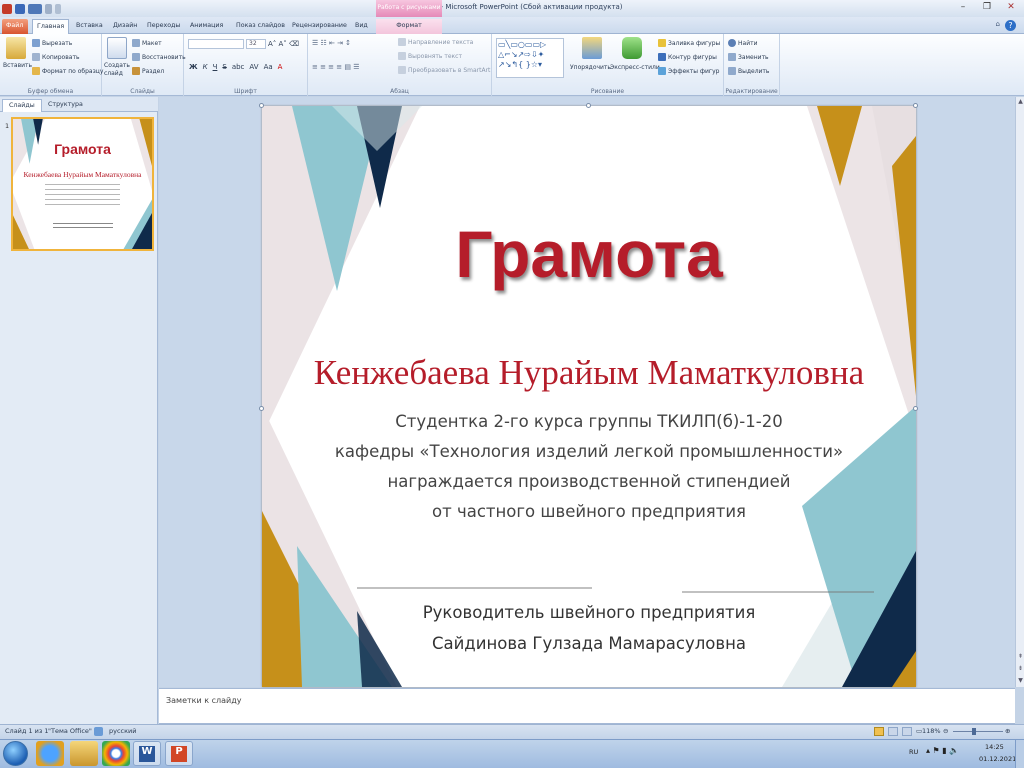  What do you see at coordinates (732, 43) in the screenshot?
I see `binoculars-icon` at bounding box center [732, 43].